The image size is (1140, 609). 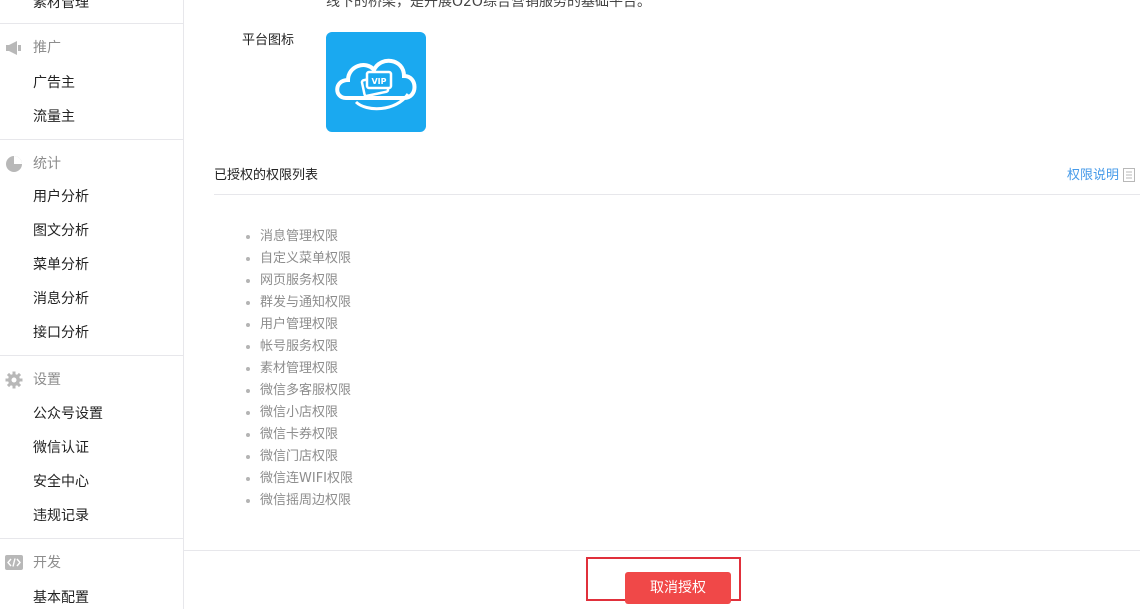 I want to click on cancel-authorization-button: 取消授权, so click(x=678, y=588).